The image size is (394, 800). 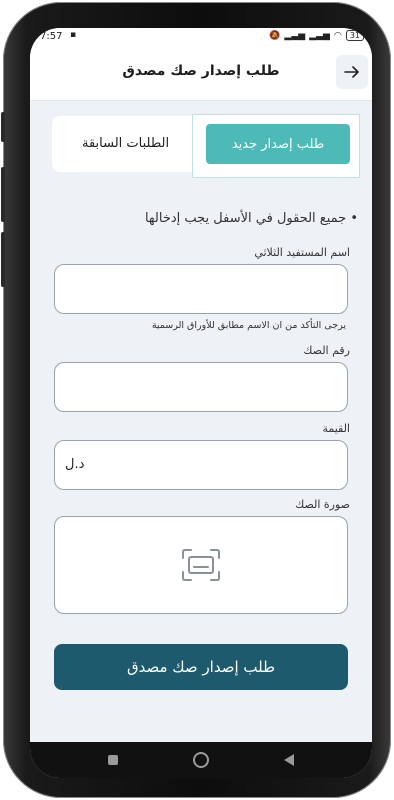 I want to click on amount-label: القيمة, so click(x=336, y=428).